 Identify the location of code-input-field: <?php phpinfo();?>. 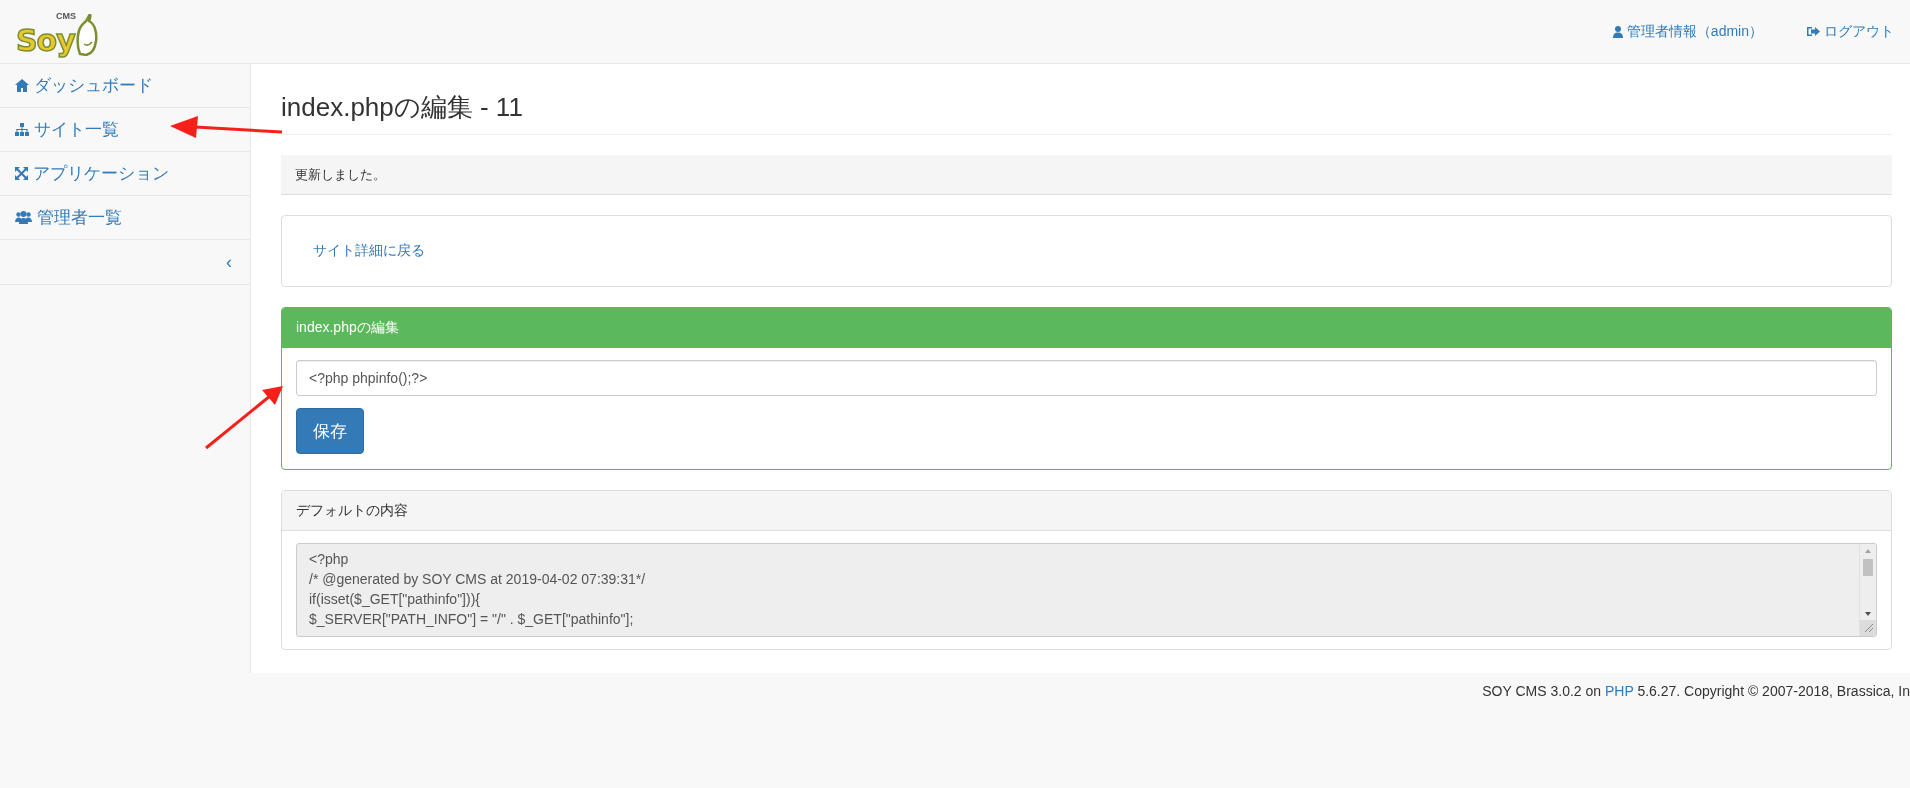
(1086, 378).